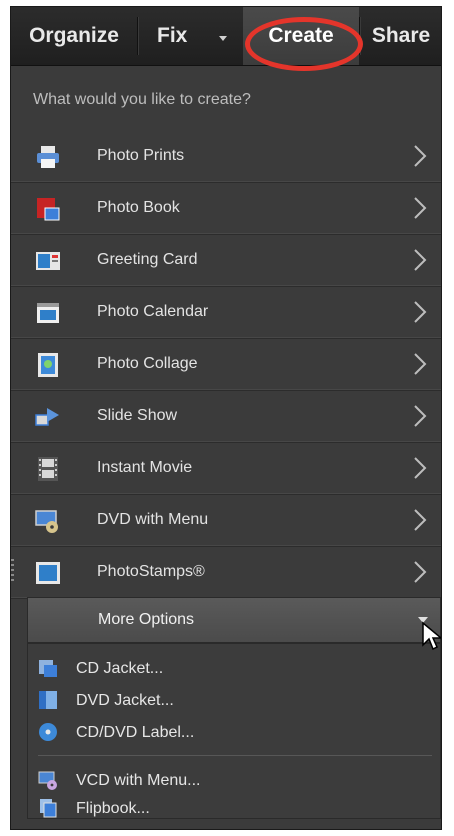  Describe the element at coordinates (147, 259) in the screenshot. I see `menu-item-label: Greeting Card` at that location.